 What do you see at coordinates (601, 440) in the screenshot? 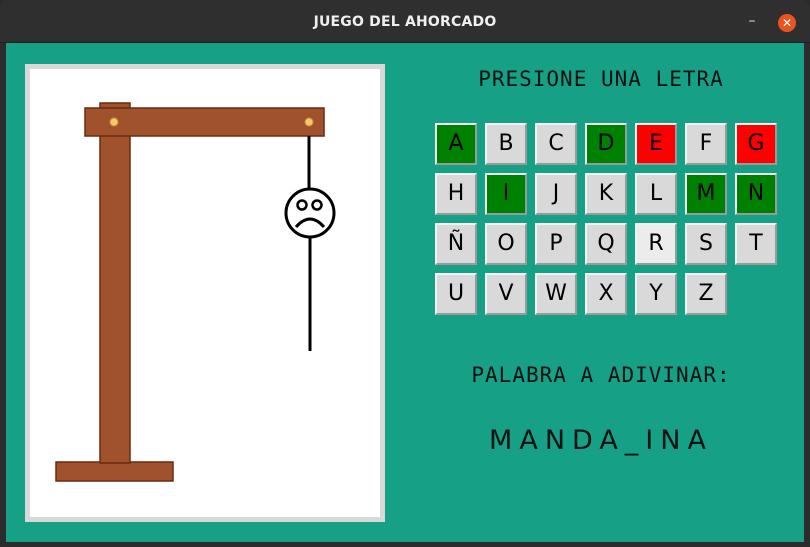
I see `word-to-guess: MANDA_INA` at bounding box center [601, 440].